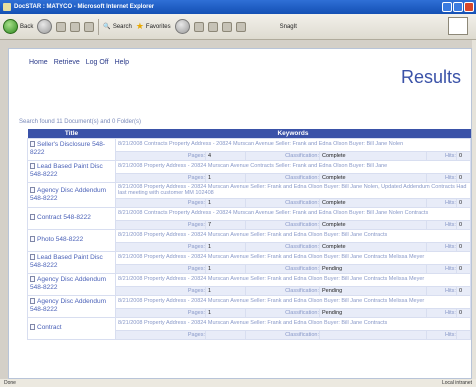 This screenshot has width=476, height=387. I want to click on status-text: Done, so click(10, 383).